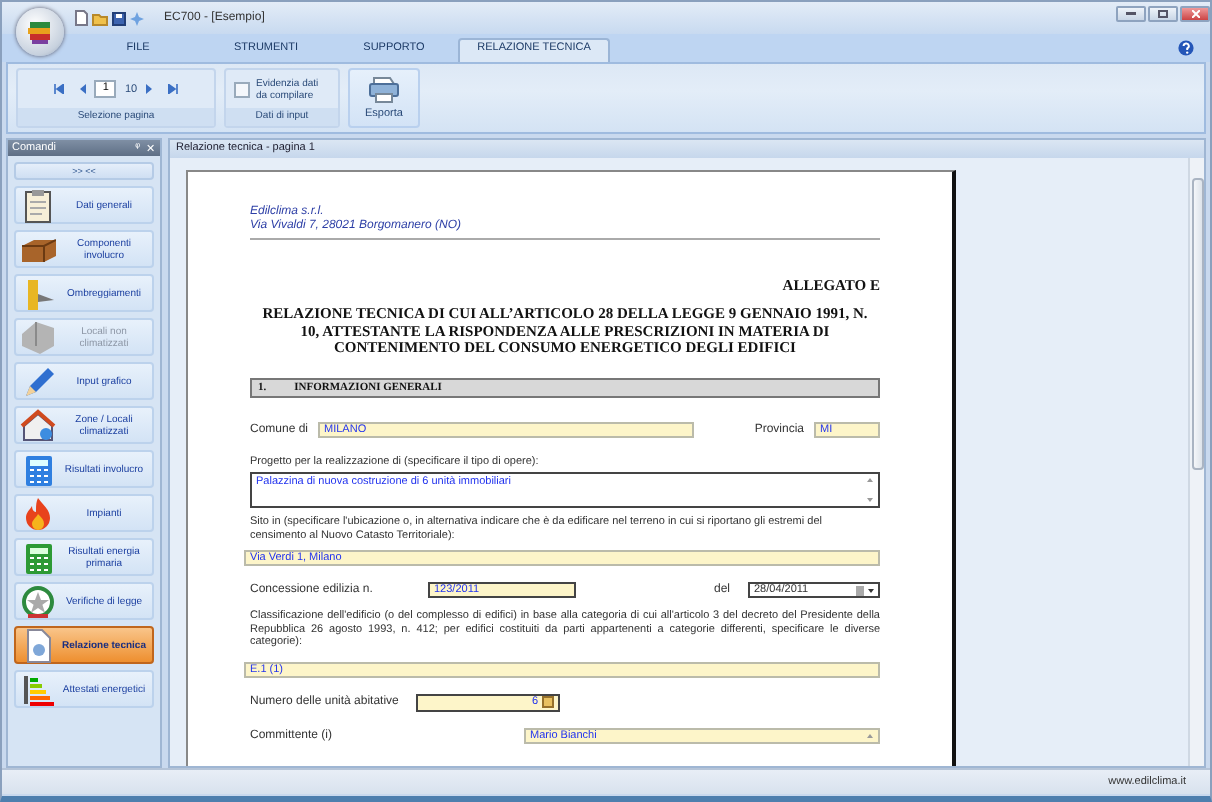 The height and width of the screenshot is (802, 1212). What do you see at coordinates (384, 90) in the screenshot?
I see `printer-icon` at bounding box center [384, 90].